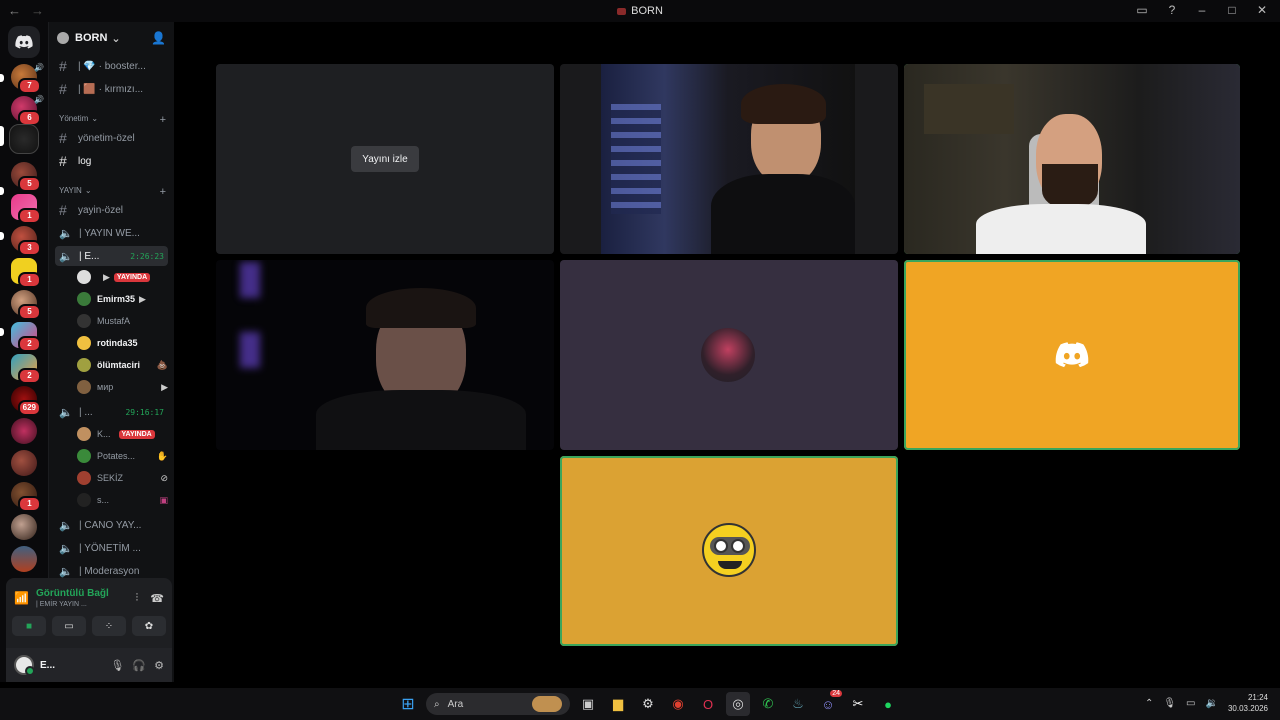  What do you see at coordinates (164, 477) in the screenshot?
I see `muted-icon: ⊘` at bounding box center [164, 477].